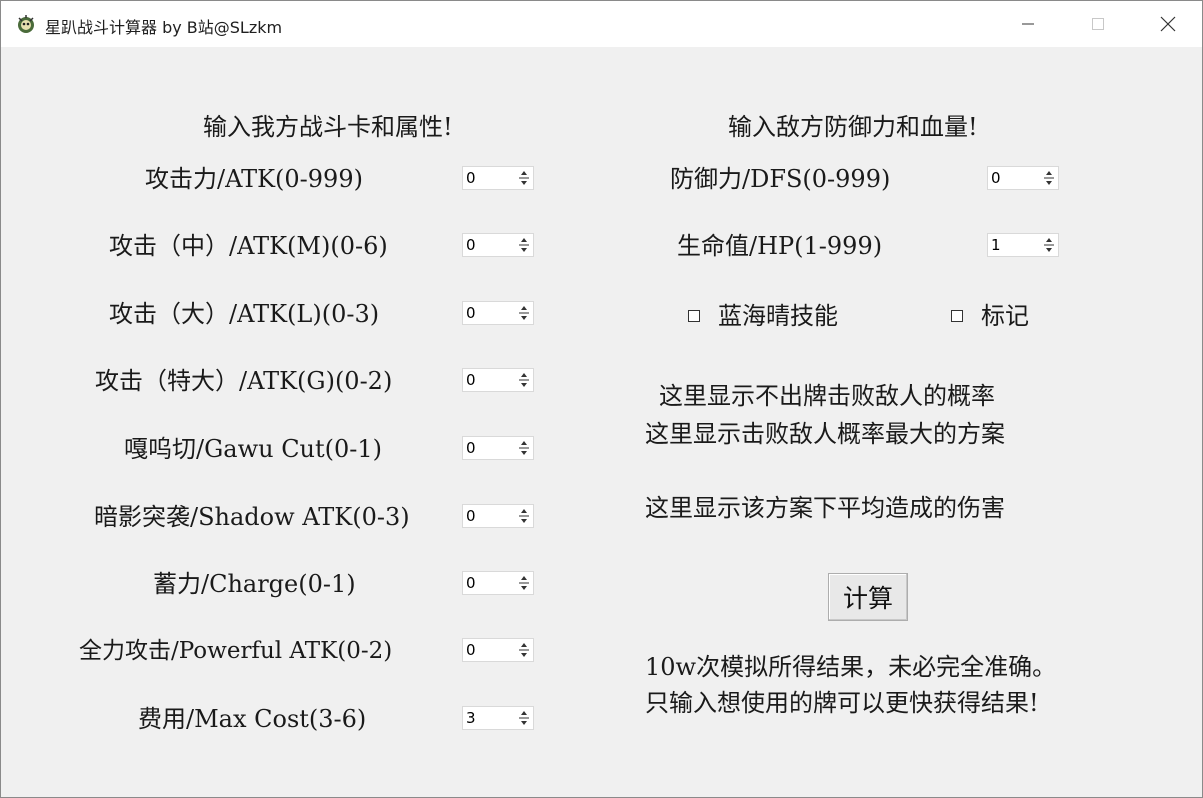  I want to click on hp-value: 1, so click(996, 245).